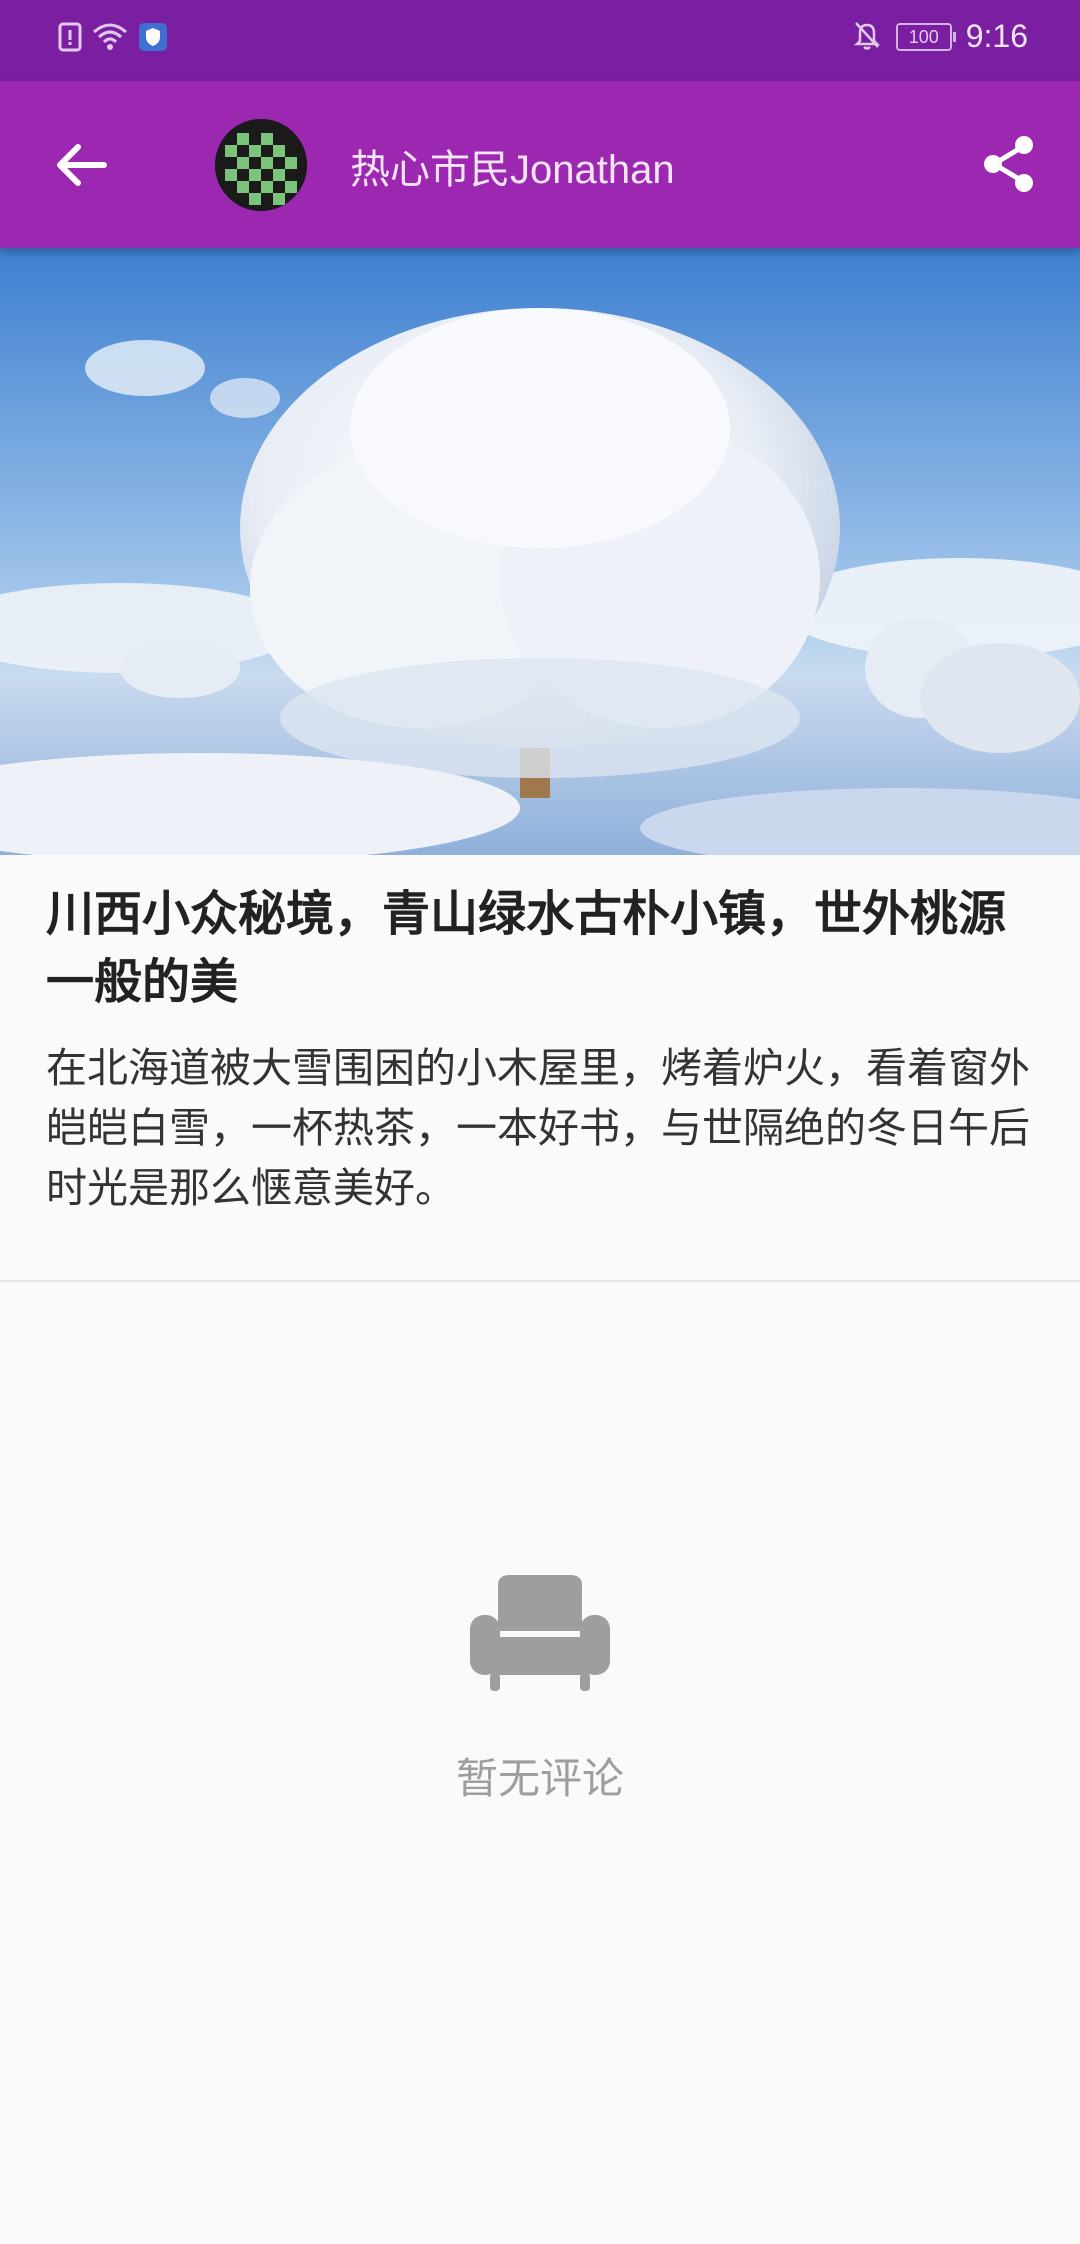 The image size is (1080, 2244). Describe the element at coordinates (82, 165) in the screenshot. I see `arrow-back-icon` at that location.